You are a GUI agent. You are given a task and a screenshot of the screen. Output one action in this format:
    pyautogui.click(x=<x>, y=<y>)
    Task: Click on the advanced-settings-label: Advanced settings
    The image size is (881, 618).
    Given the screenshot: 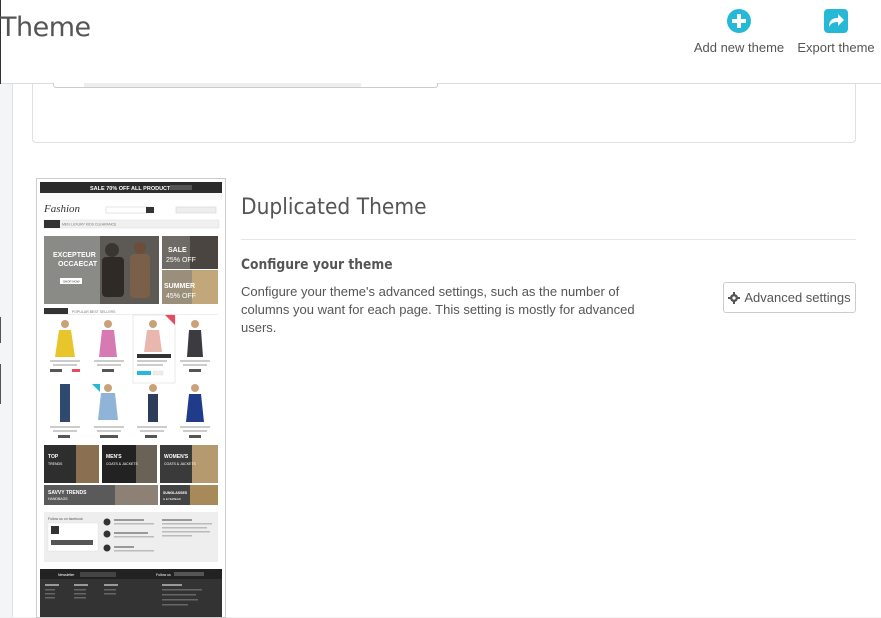 What is the action you would take?
    pyautogui.click(x=797, y=297)
    